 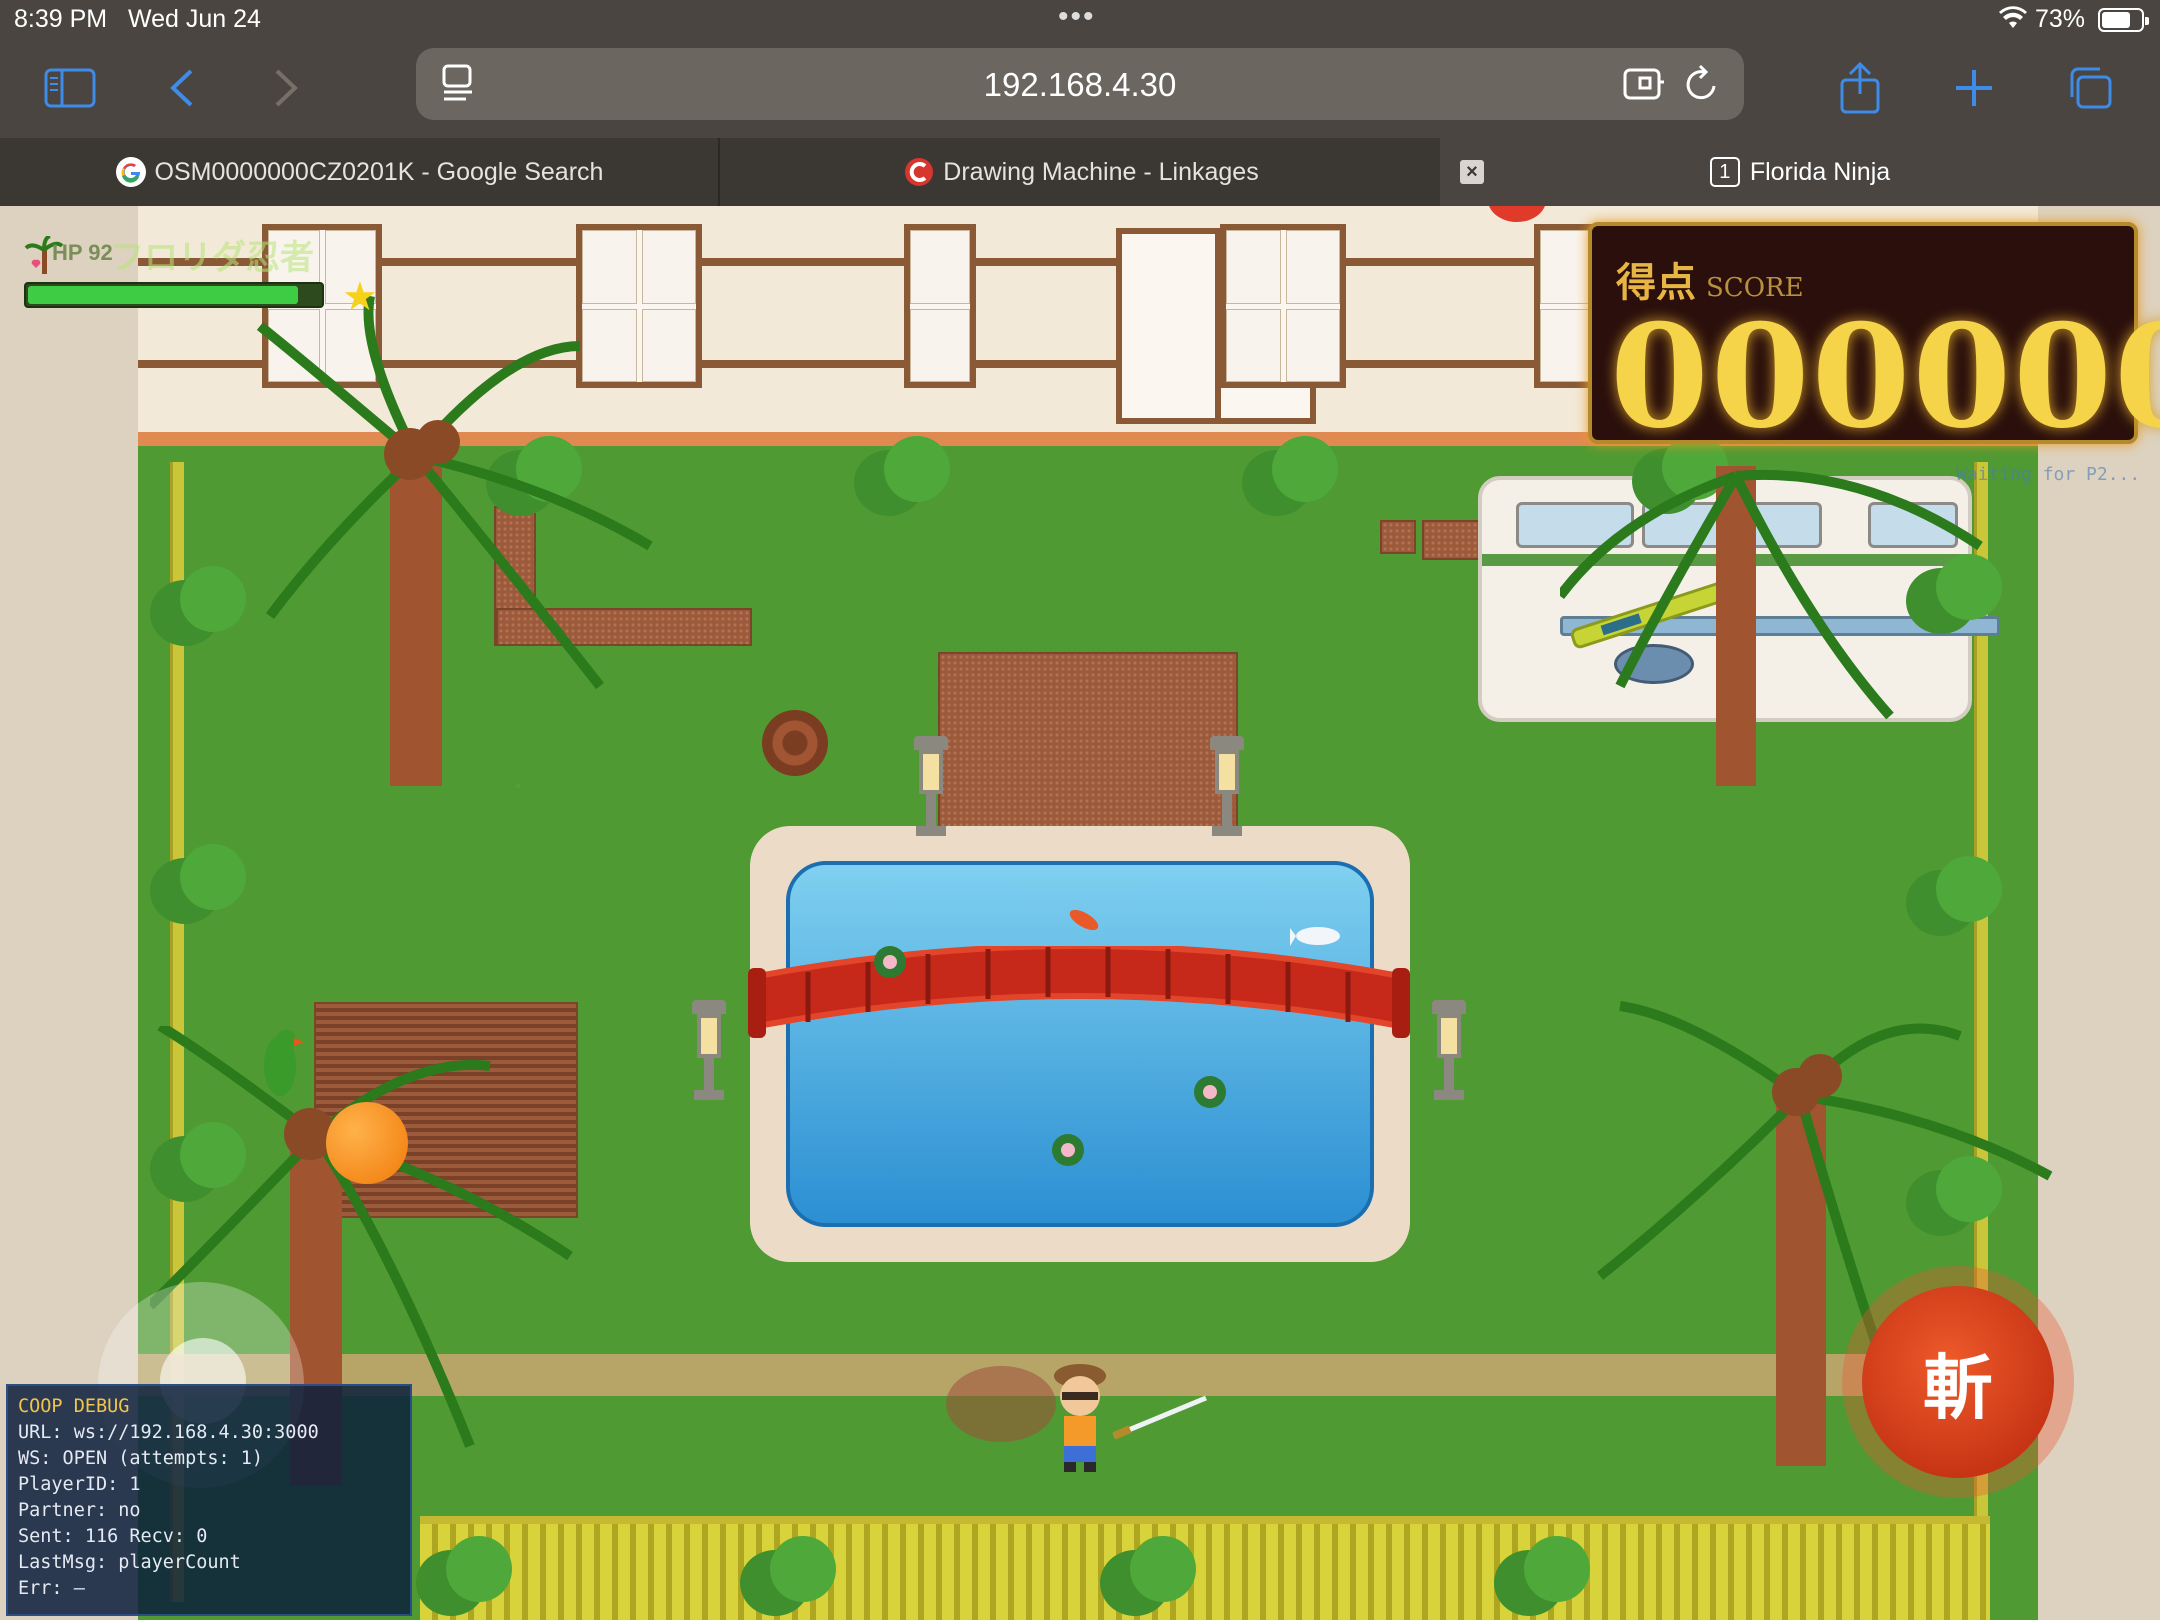 What do you see at coordinates (79, 1484) in the screenshot?
I see `debug-line: PlayerID: 1` at bounding box center [79, 1484].